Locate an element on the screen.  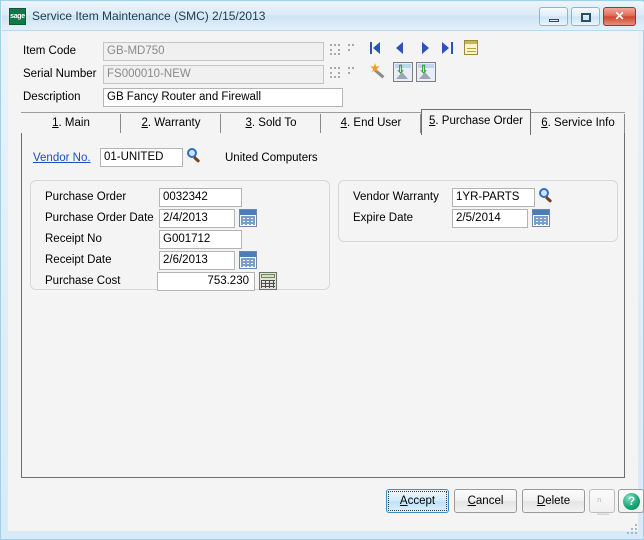
vendor-no-link: Vendor No. is located at coordinates (62, 158).